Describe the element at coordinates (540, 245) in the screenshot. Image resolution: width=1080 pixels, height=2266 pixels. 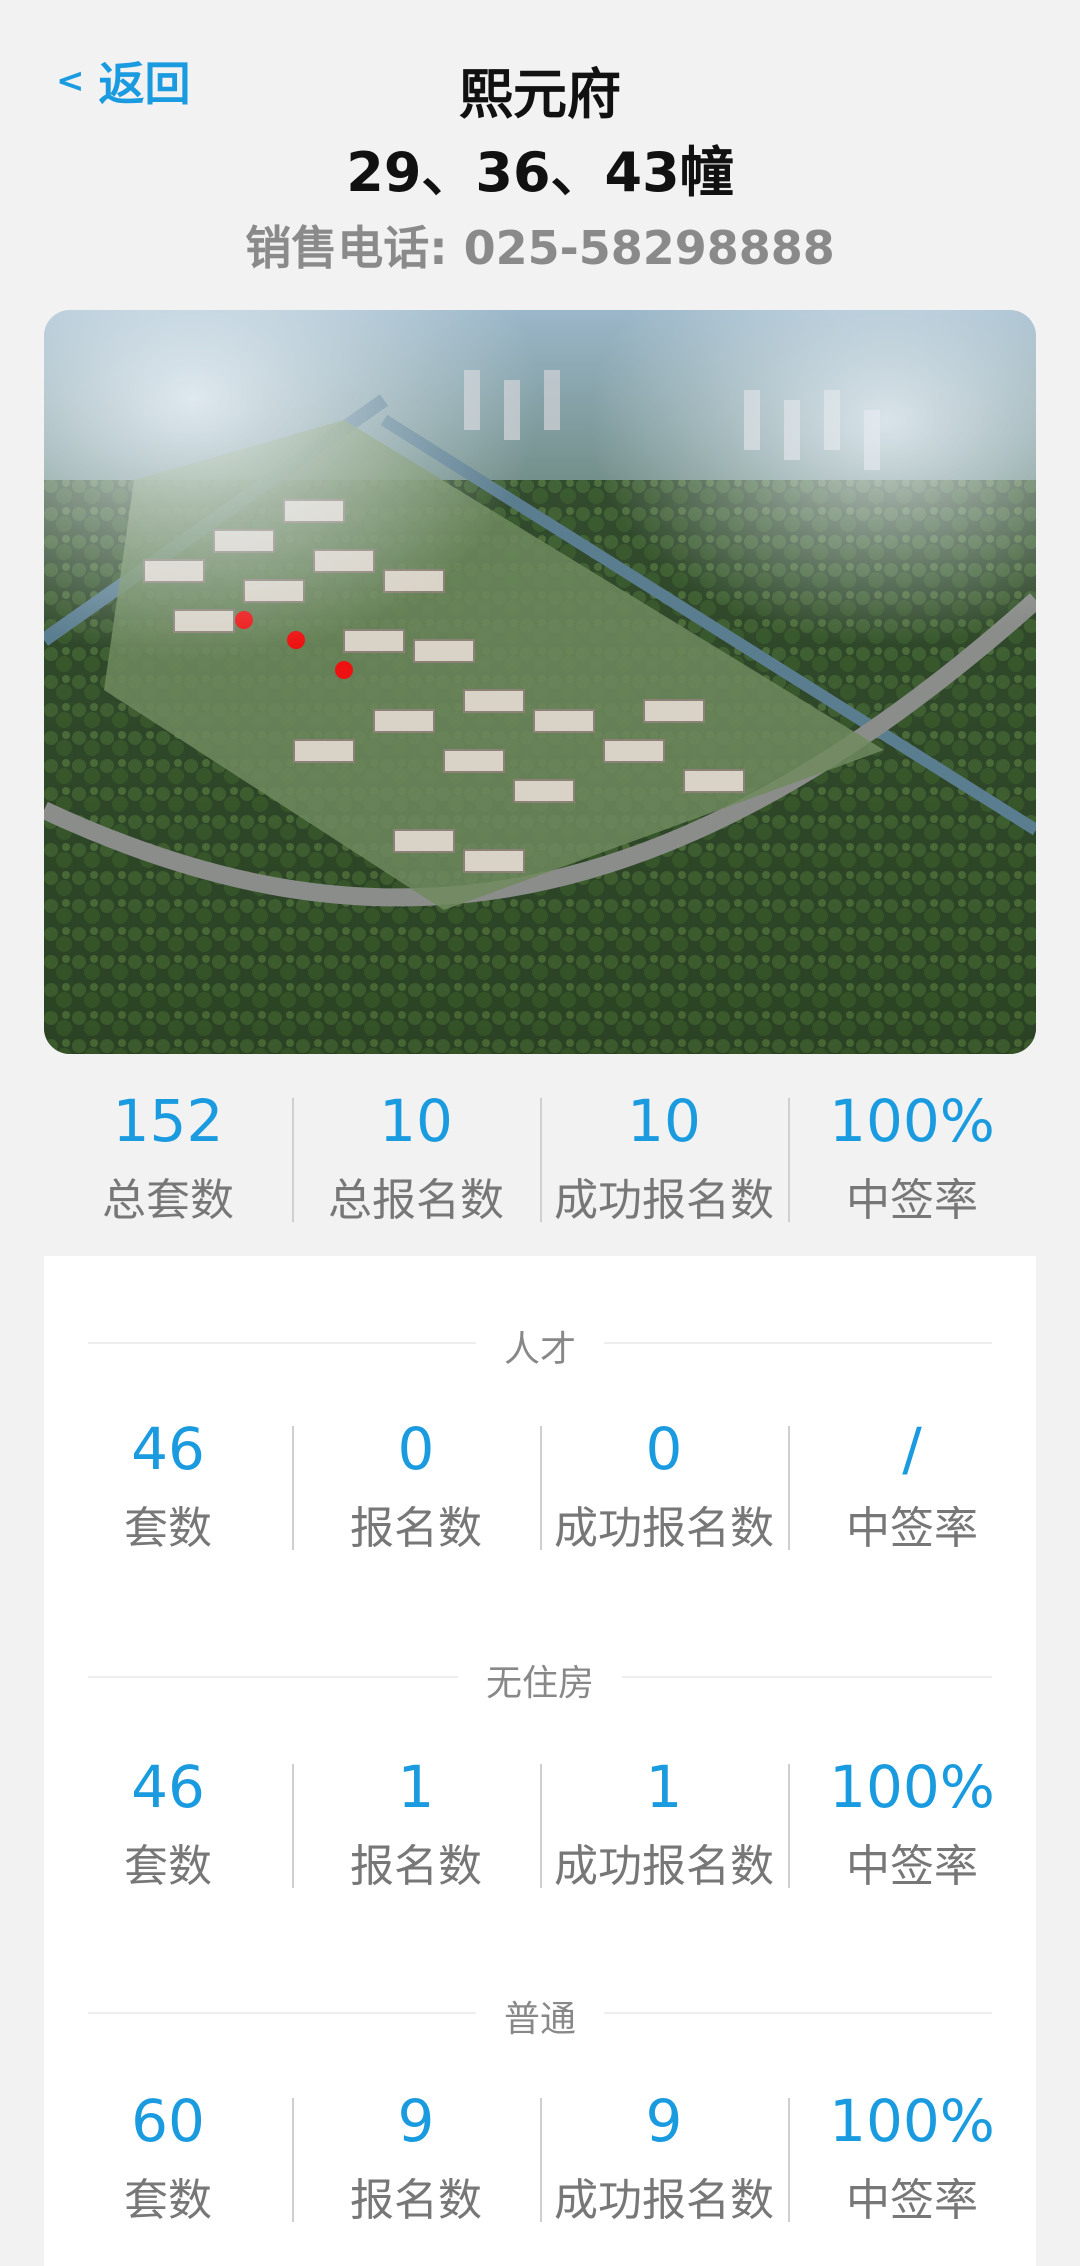
I see `sales-phone: 销售电话: 025-58298888` at that location.